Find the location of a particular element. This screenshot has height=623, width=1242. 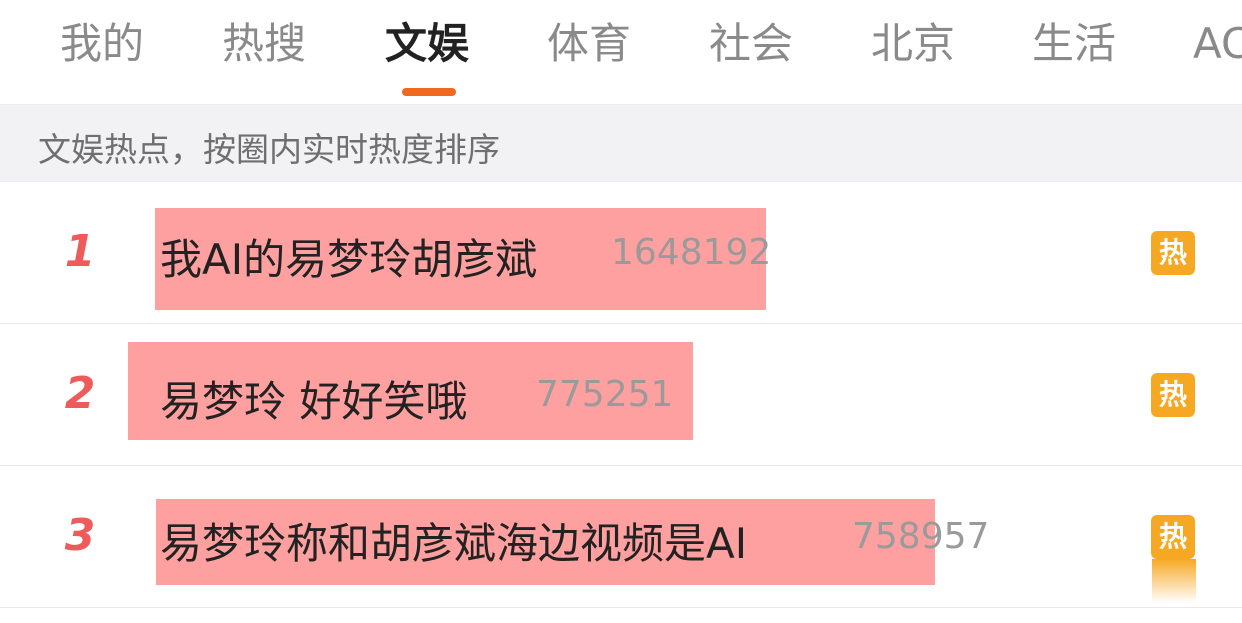

heat-count: 1648192 is located at coordinates (691, 252).